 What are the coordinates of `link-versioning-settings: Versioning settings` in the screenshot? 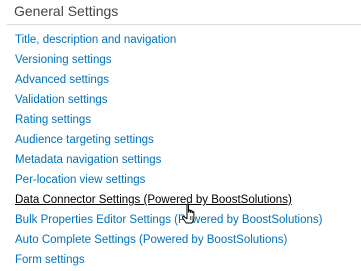 It's located at (63, 60).